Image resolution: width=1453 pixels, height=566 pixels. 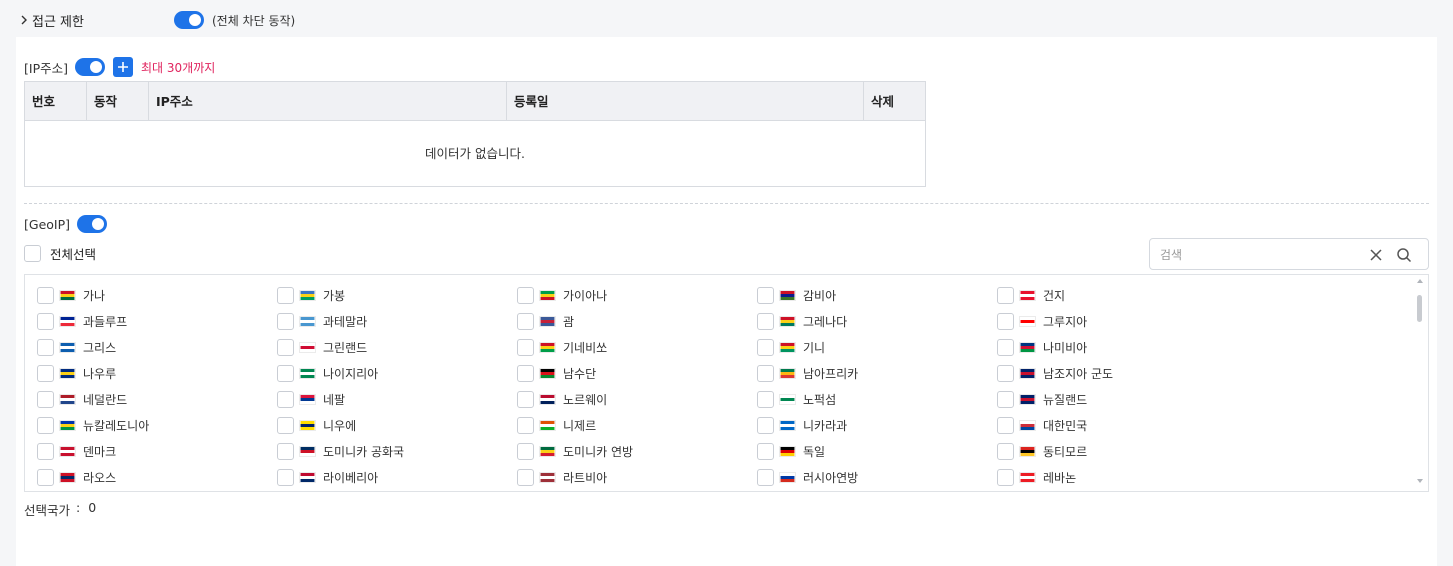 What do you see at coordinates (155, 373) in the screenshot?
I see `country-item: 나우루` at bounding box center [155, 373].